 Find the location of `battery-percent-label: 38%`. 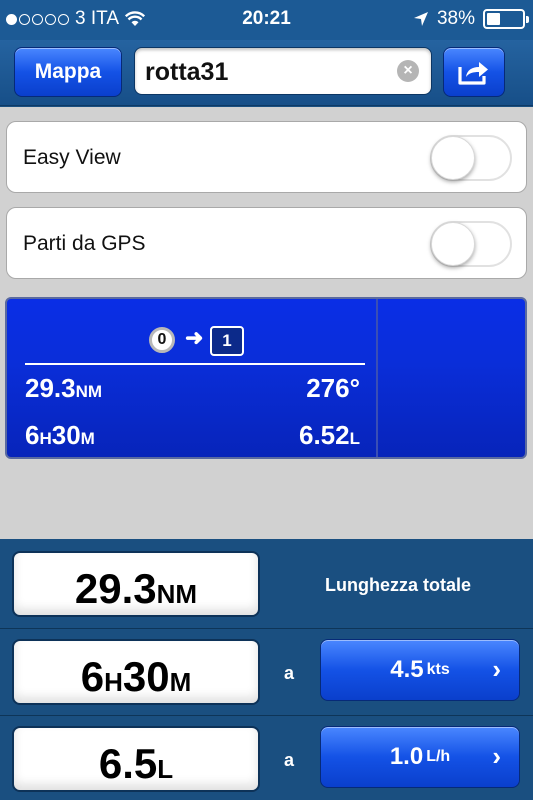

battery-percent-label: 38% is located at coordinates (455, 18).